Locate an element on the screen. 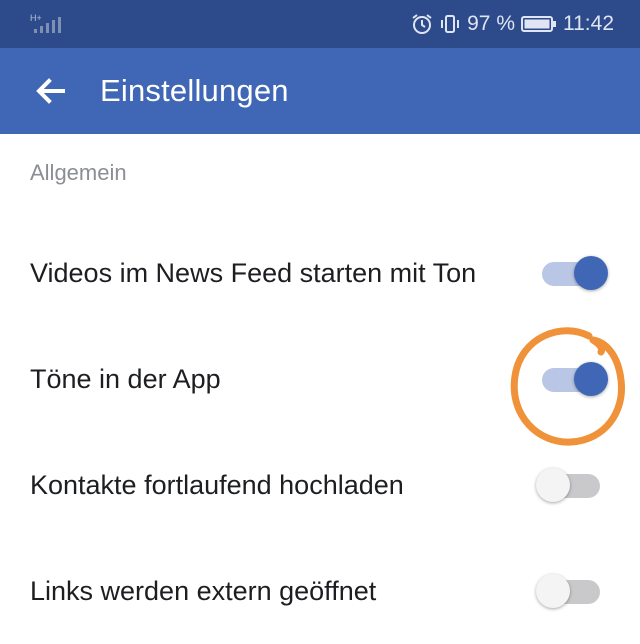 This screenshot has height=644, width=640. page-title: Einstellungen is located at coordinates (194, 90).